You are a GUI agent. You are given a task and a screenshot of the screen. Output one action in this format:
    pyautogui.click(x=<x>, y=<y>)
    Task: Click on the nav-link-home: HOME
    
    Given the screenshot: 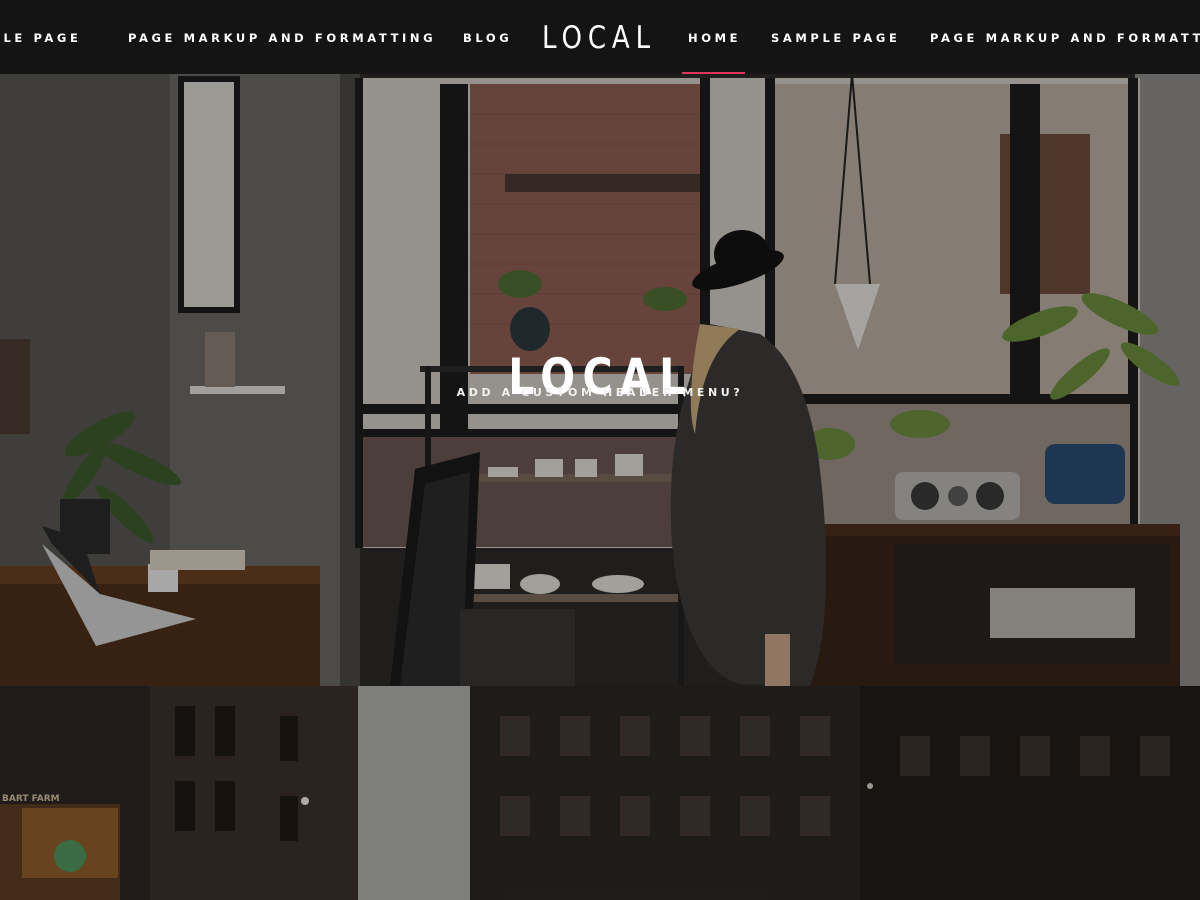 What is the action you would take?
    pyautogui.click(x=713, y=37)
    